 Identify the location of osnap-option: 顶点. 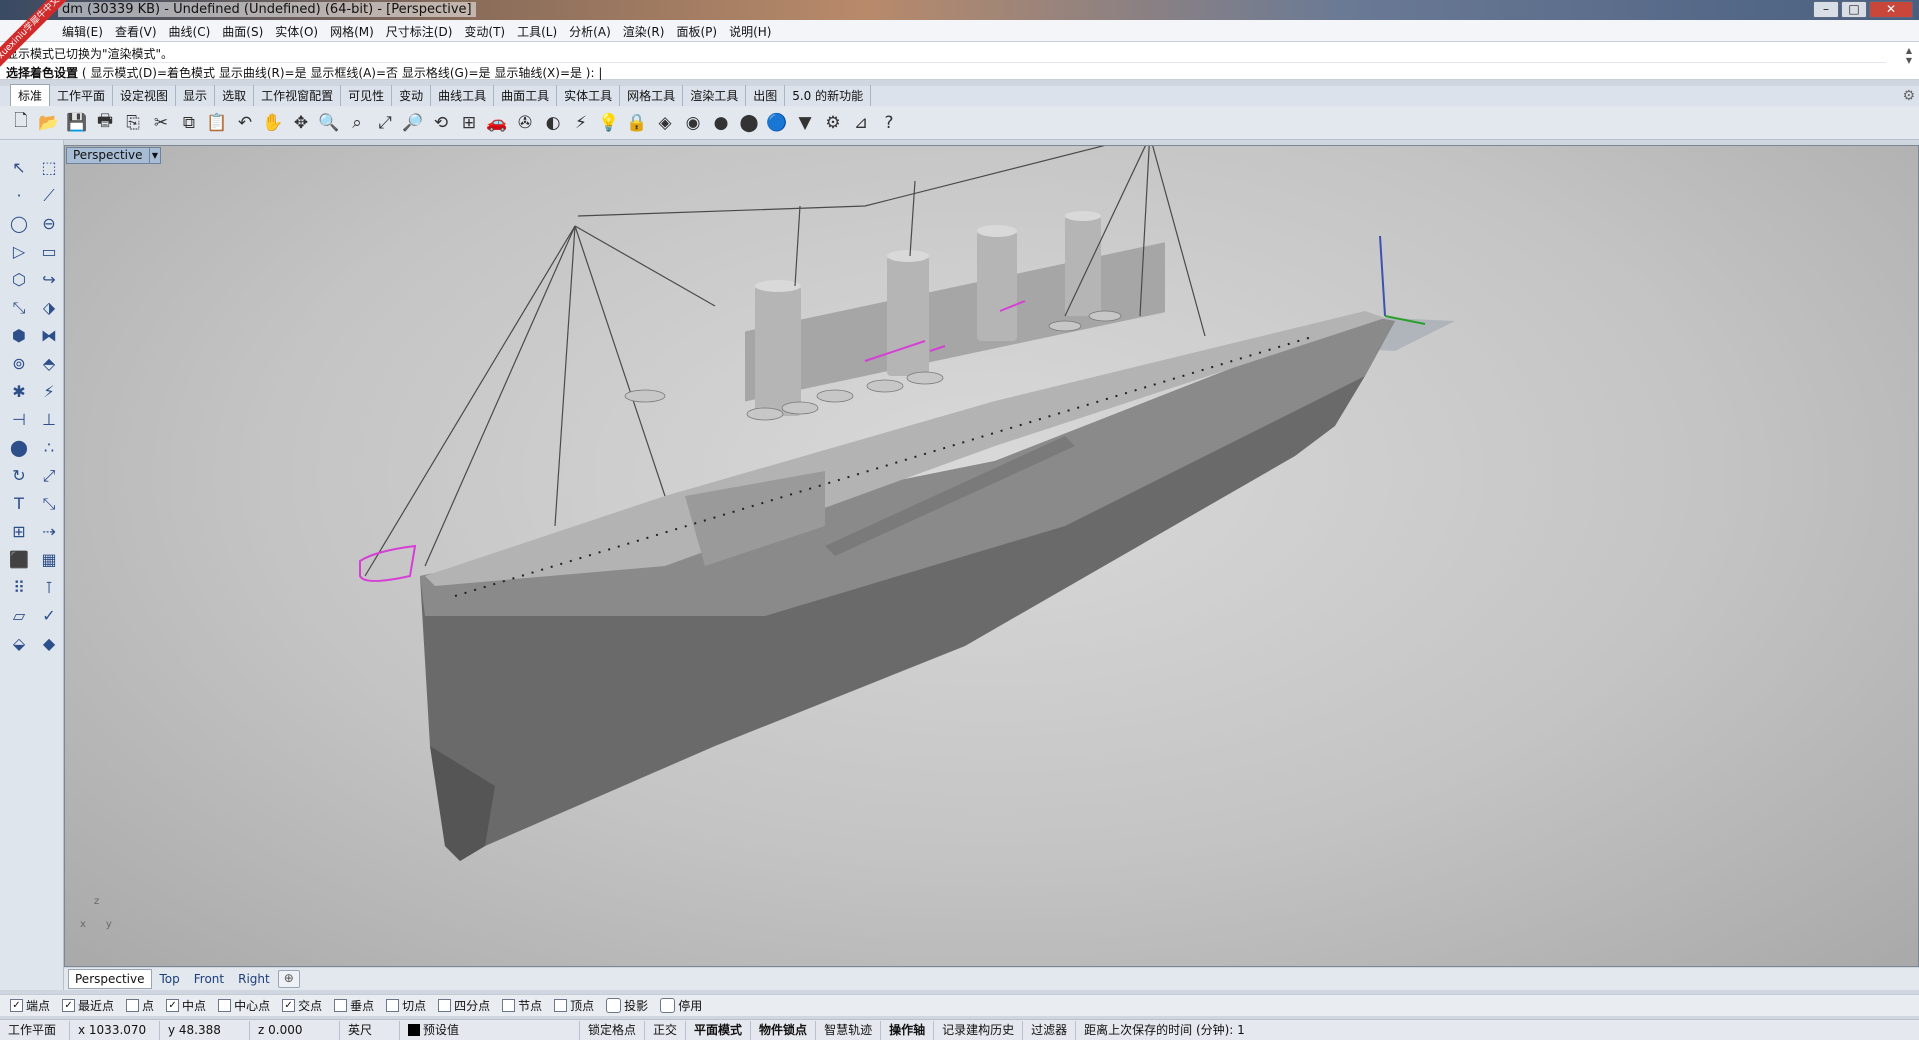
(574, 1005).